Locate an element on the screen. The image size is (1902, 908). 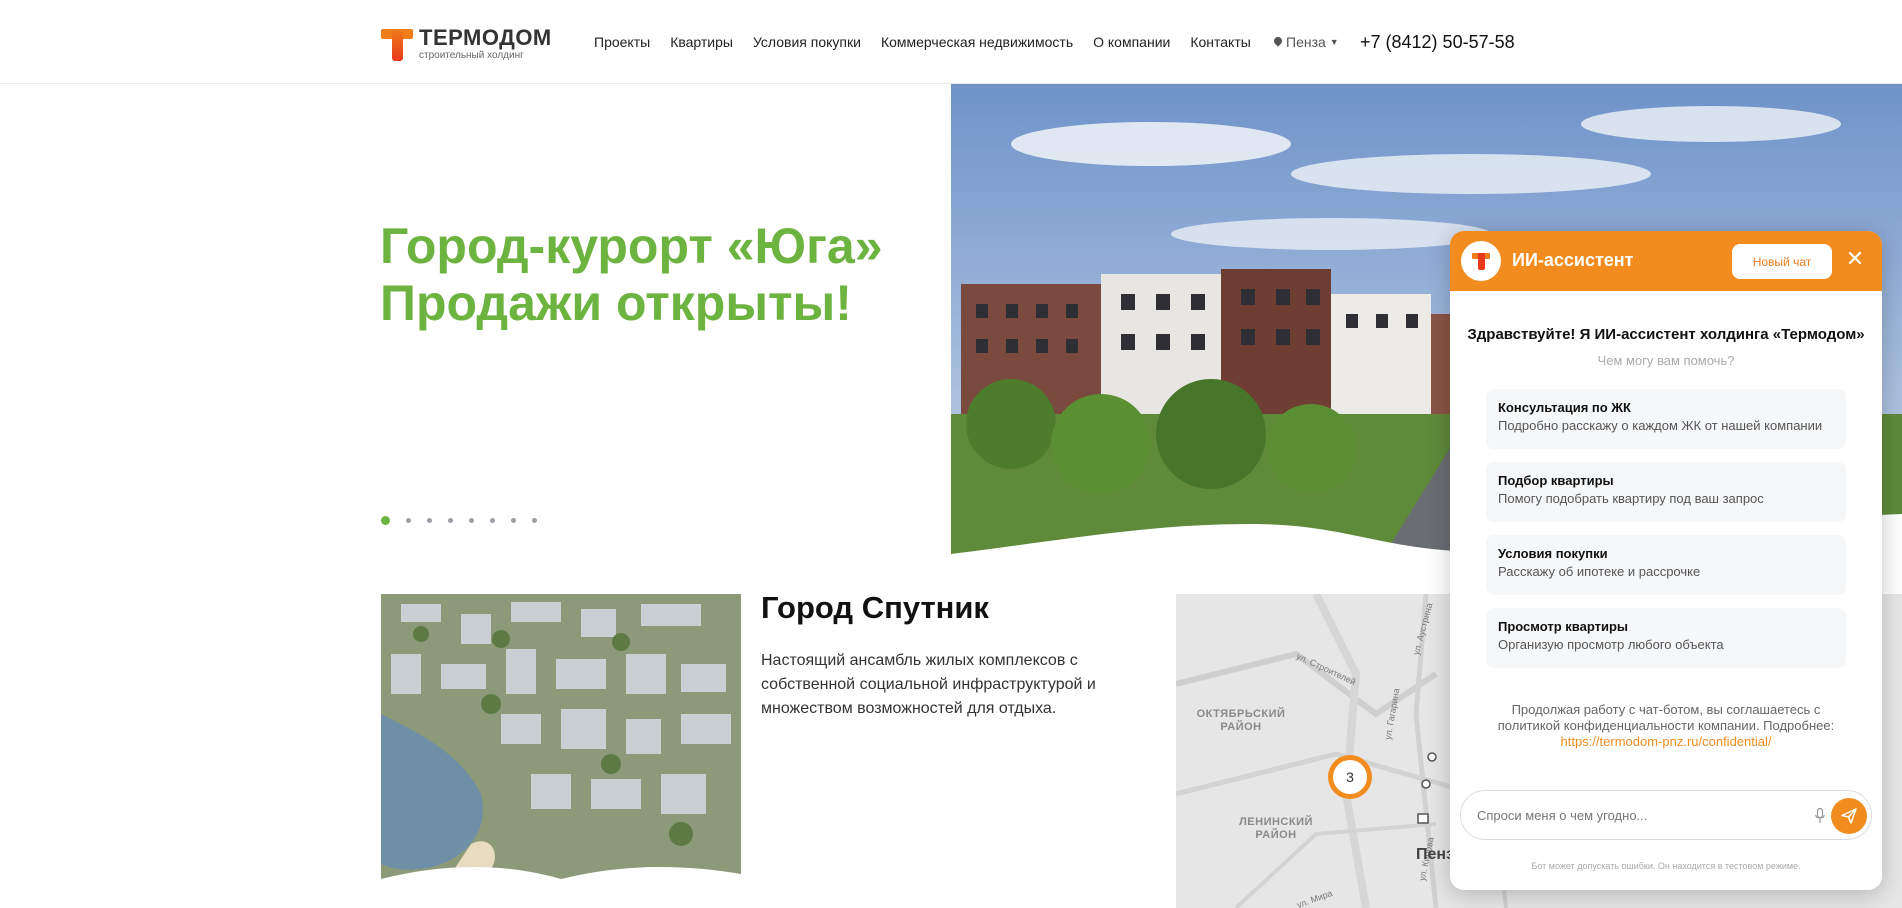
new-chat-button: Новый чат is located at coordinates (1782, 261).